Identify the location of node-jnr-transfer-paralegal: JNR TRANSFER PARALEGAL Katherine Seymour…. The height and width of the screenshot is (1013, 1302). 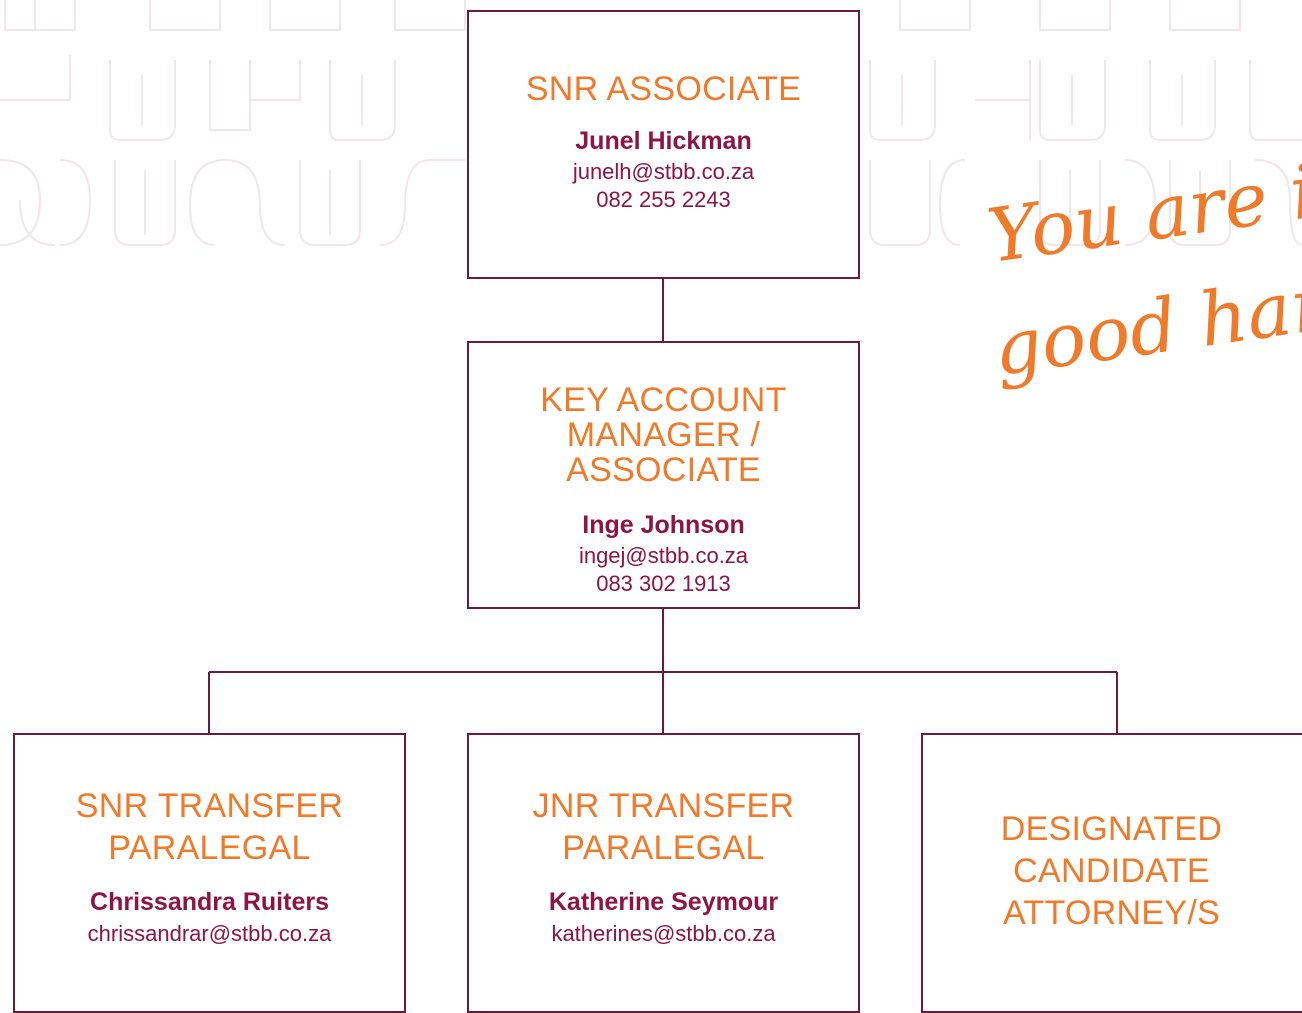
(663, 873).